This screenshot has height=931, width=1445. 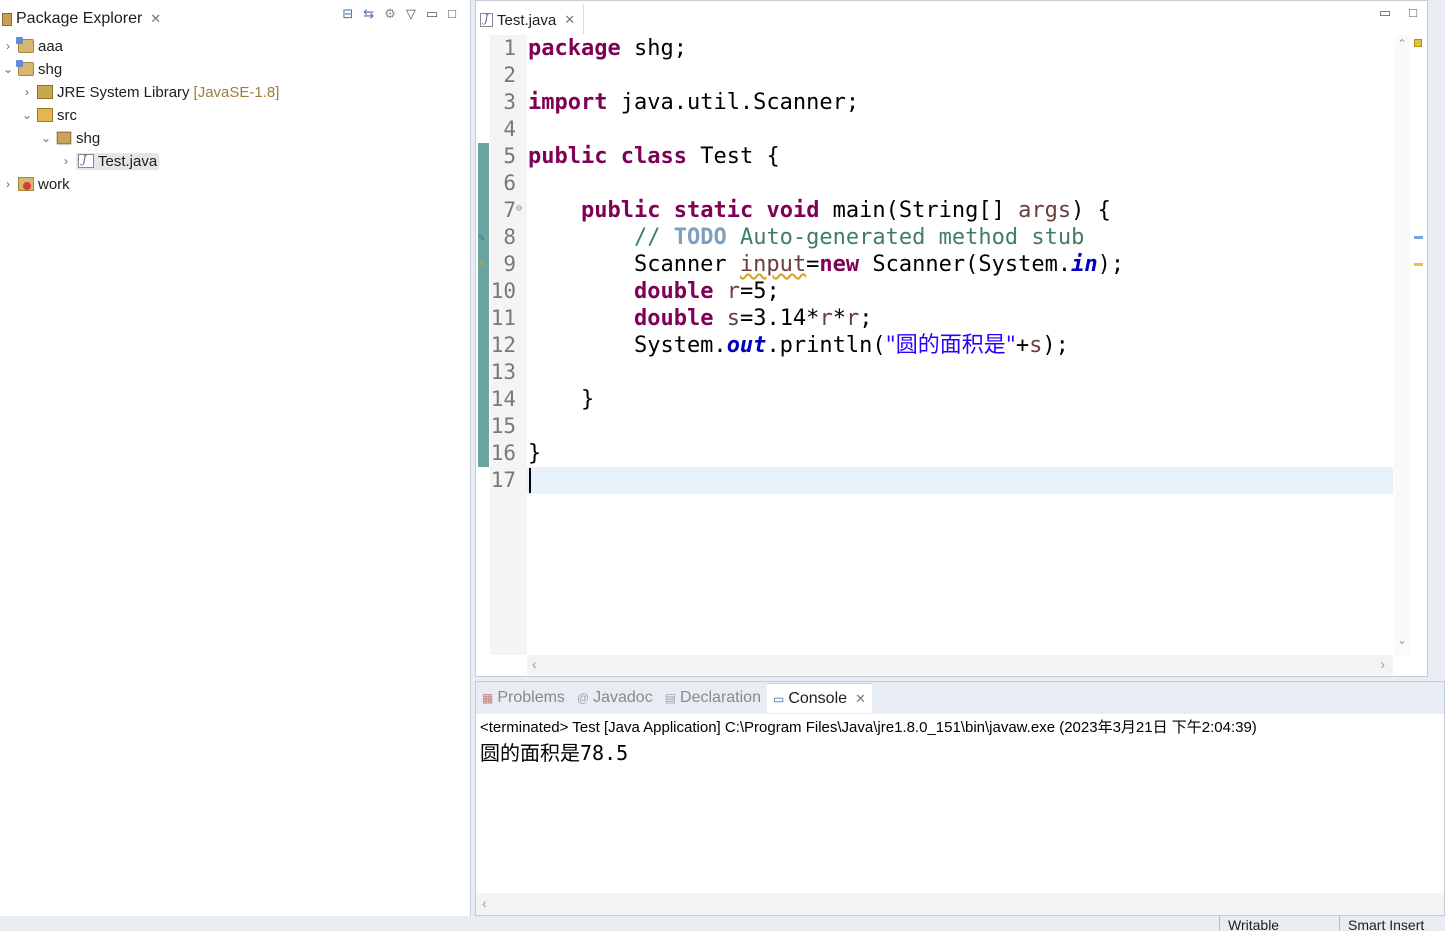 What do you see at coordinates (67, 115) in the screenshot?
I see `tree-item-label: src` at bounding box center [67, 115].